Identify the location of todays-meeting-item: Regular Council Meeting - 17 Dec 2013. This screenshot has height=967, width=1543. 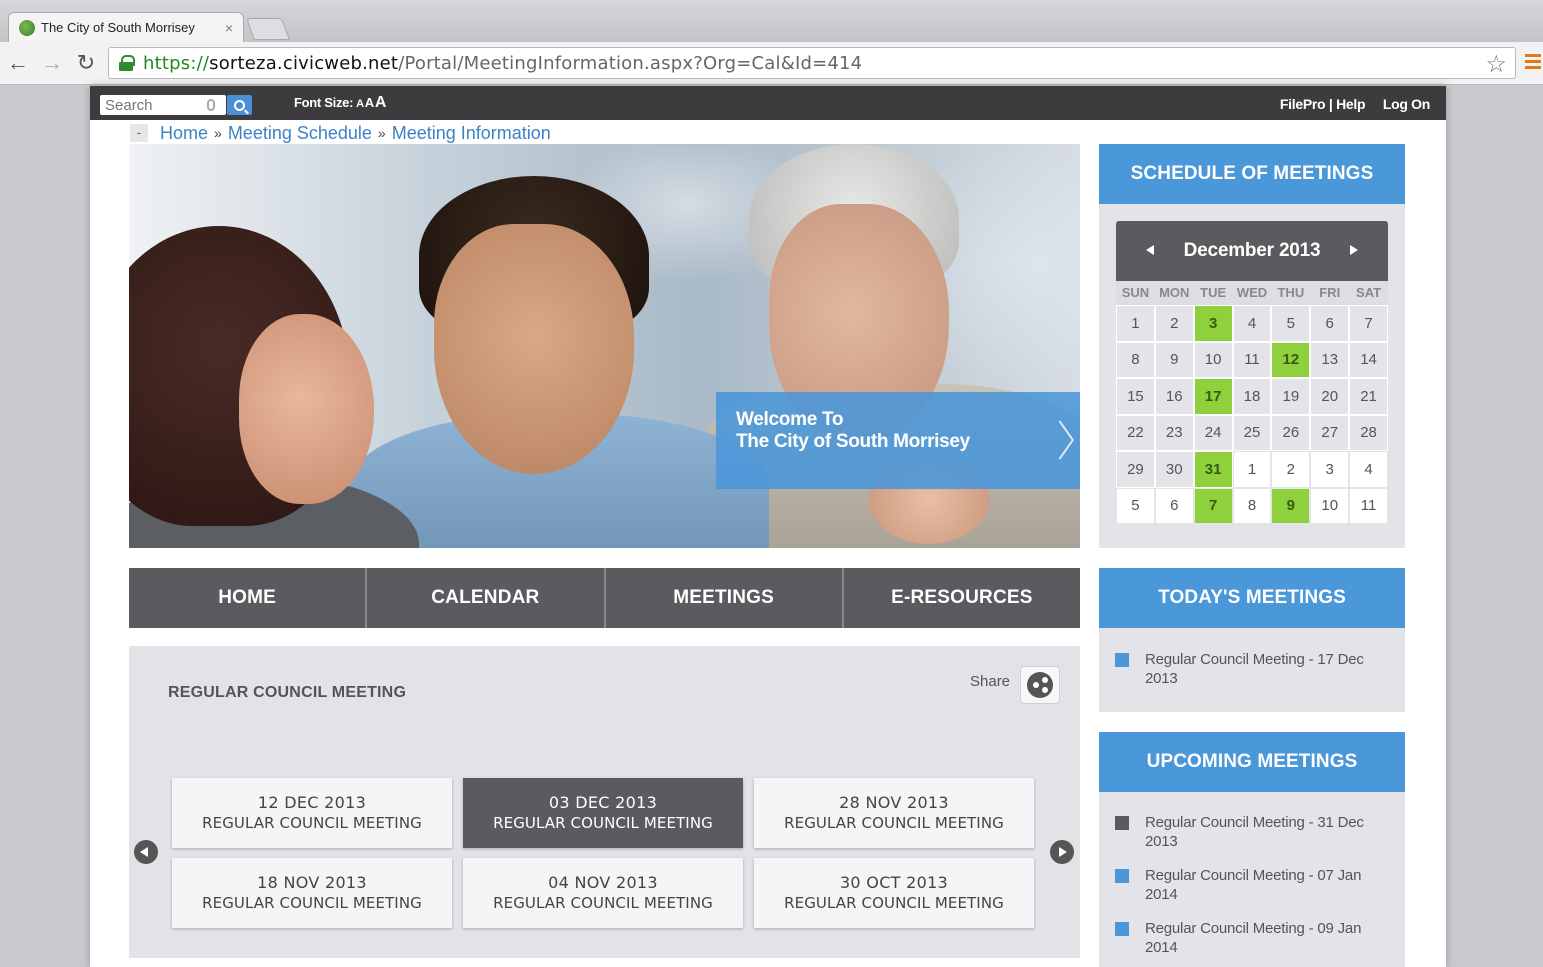
(1252, 669).